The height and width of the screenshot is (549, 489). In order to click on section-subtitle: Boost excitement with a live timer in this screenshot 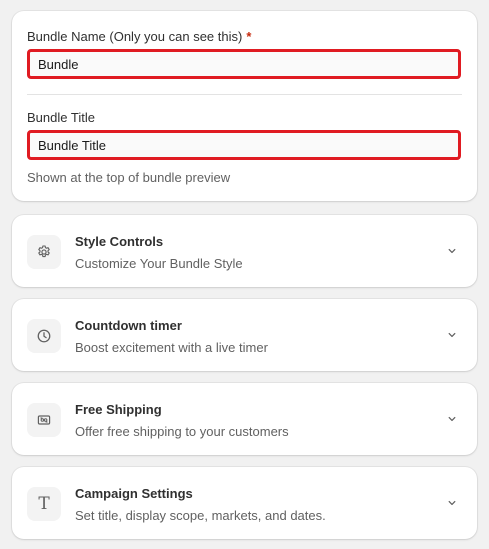, I will do `click(171, 347)`.